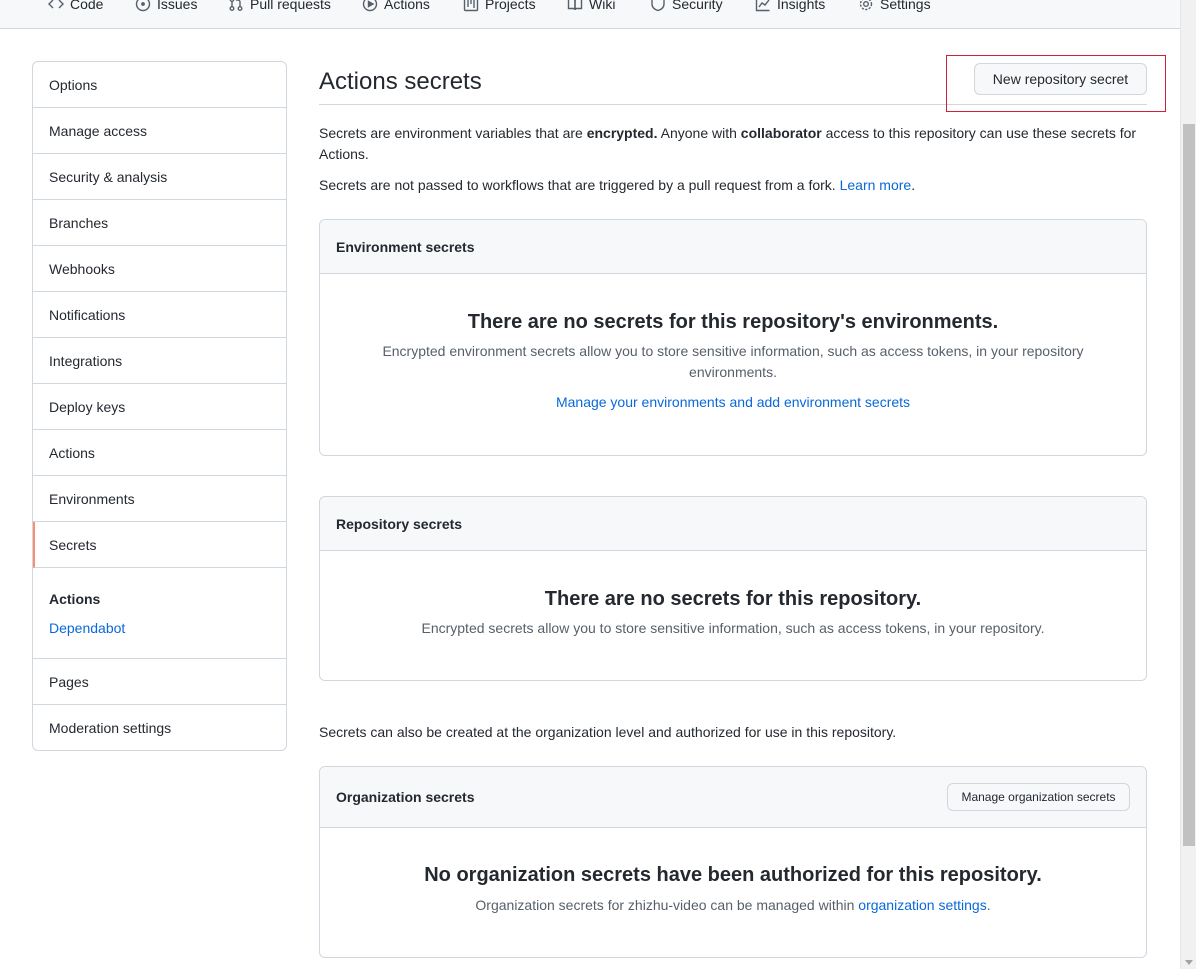 The height and width of the screenshot is (969, 1196). I want to click on tab-pull-requests: Pull requests, so click(279, 7).